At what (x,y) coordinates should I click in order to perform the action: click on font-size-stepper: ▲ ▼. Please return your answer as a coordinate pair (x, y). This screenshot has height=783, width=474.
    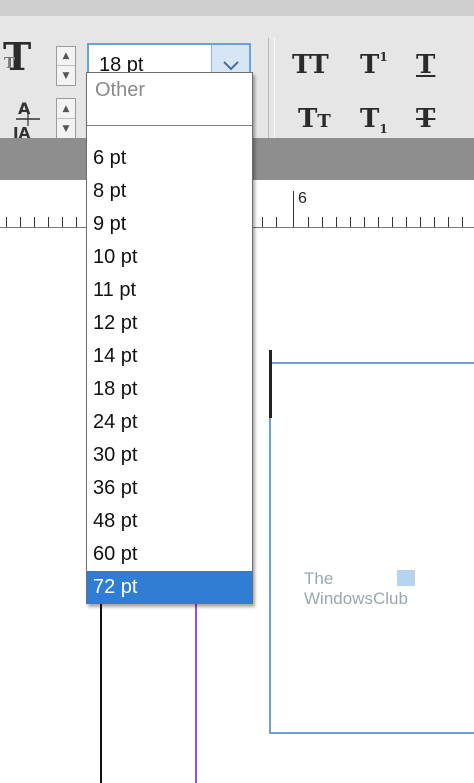
    Looking at the image, I should click on (66, 66).